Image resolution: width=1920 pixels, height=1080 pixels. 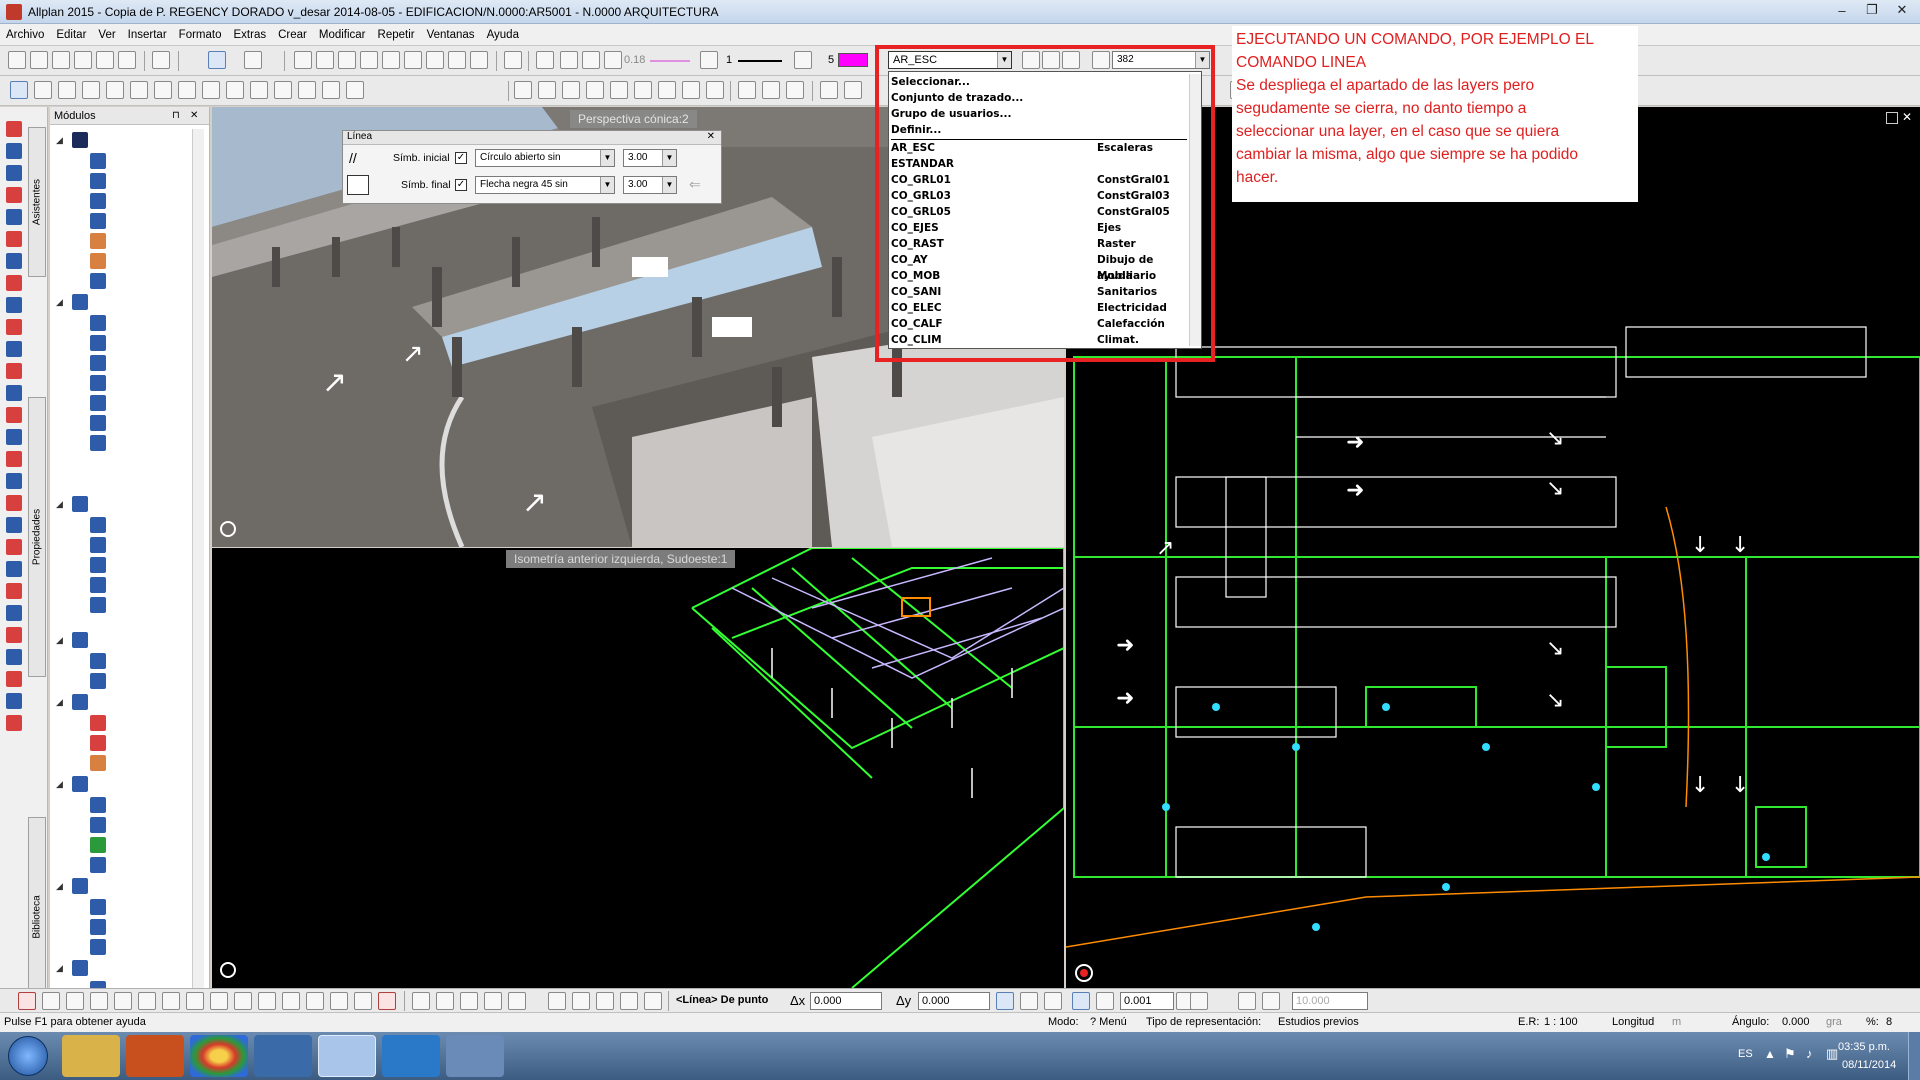 What do you see at coordinates (347, 60) in the screenshot?
I see `tool-icon-c` at bounding box center [347, 60].